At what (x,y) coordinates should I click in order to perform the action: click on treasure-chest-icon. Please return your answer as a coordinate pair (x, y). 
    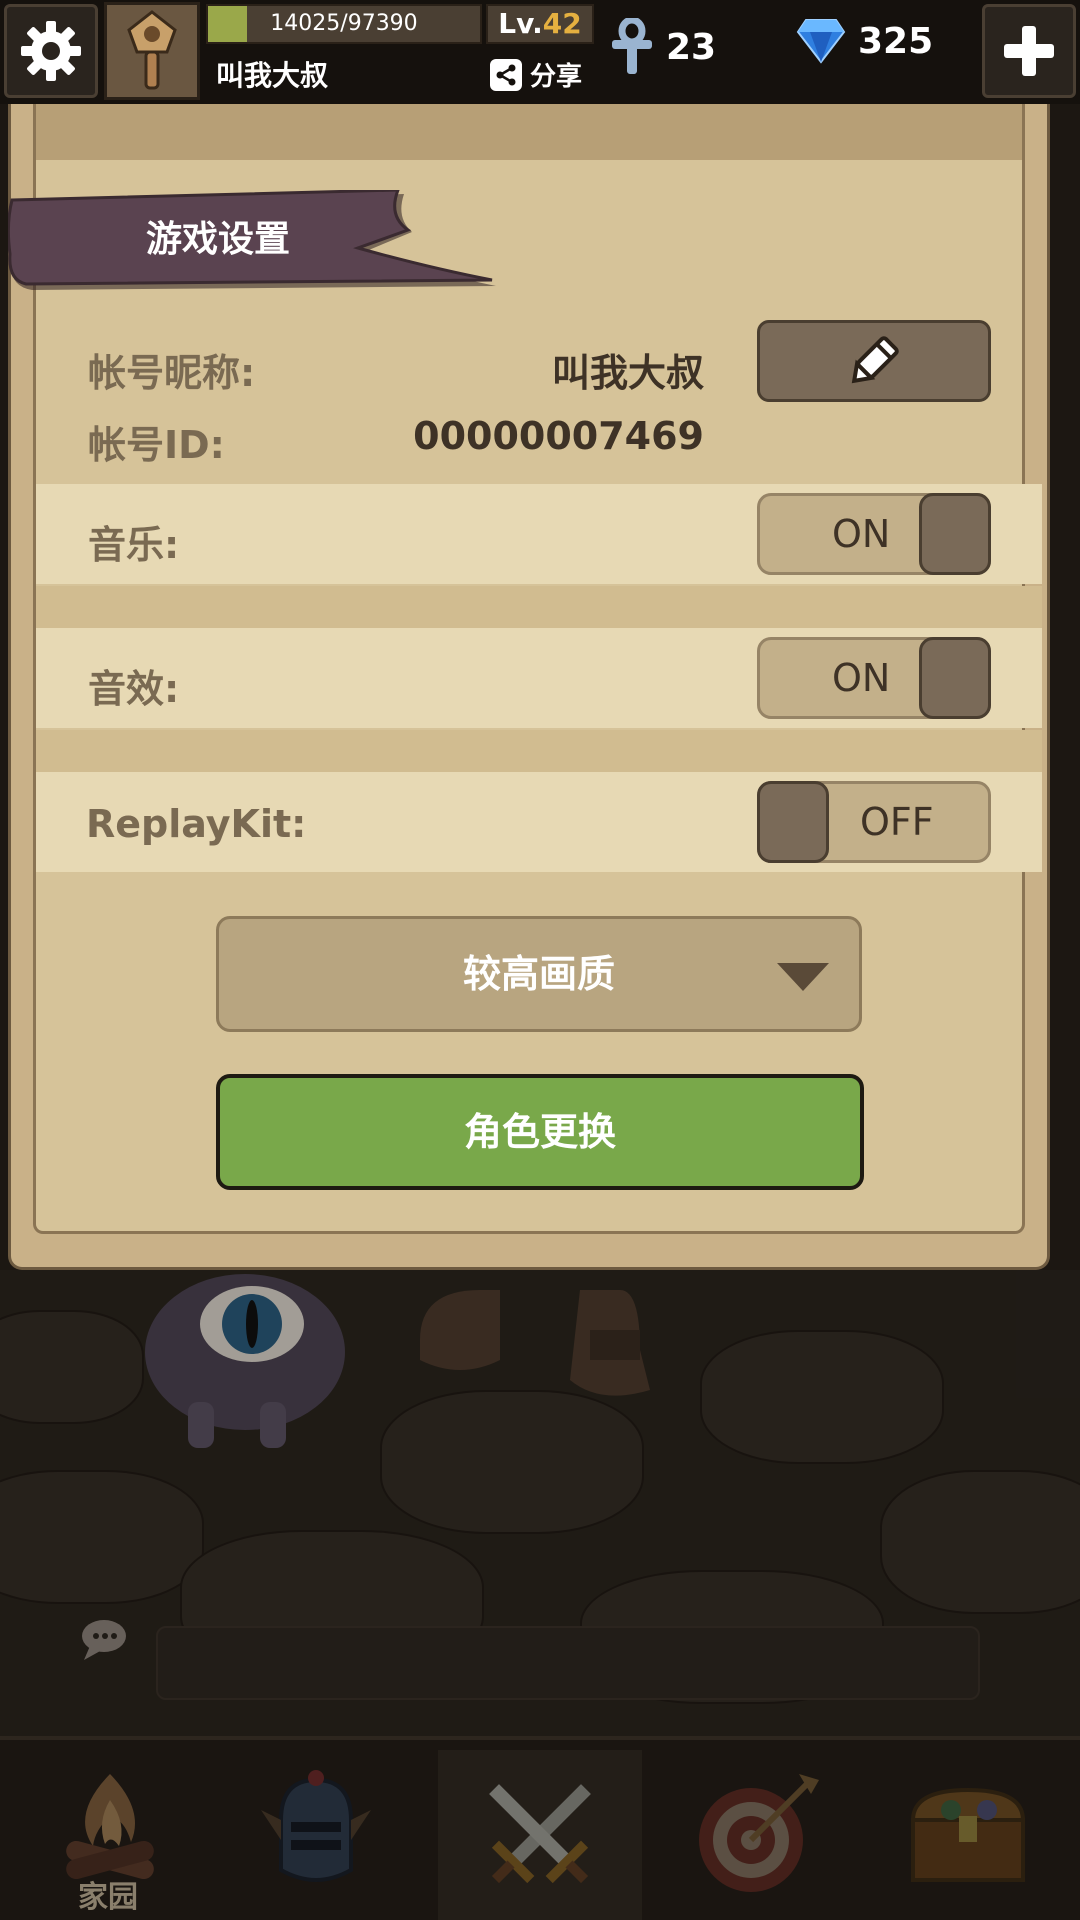
    Looking at the image, I should click on (968, 1834).